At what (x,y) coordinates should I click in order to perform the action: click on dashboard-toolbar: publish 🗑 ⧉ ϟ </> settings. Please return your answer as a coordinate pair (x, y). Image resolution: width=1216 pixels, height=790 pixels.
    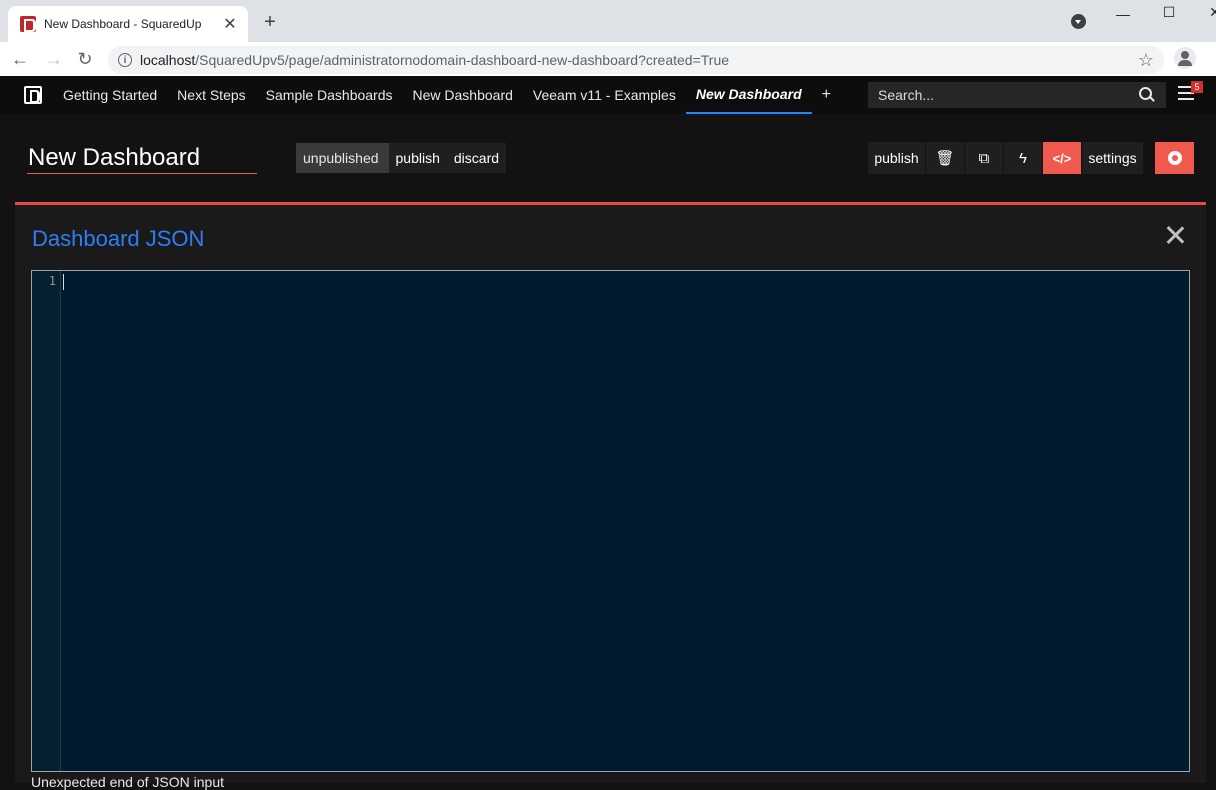
    Looking at the image, I should click on (1006, 158).